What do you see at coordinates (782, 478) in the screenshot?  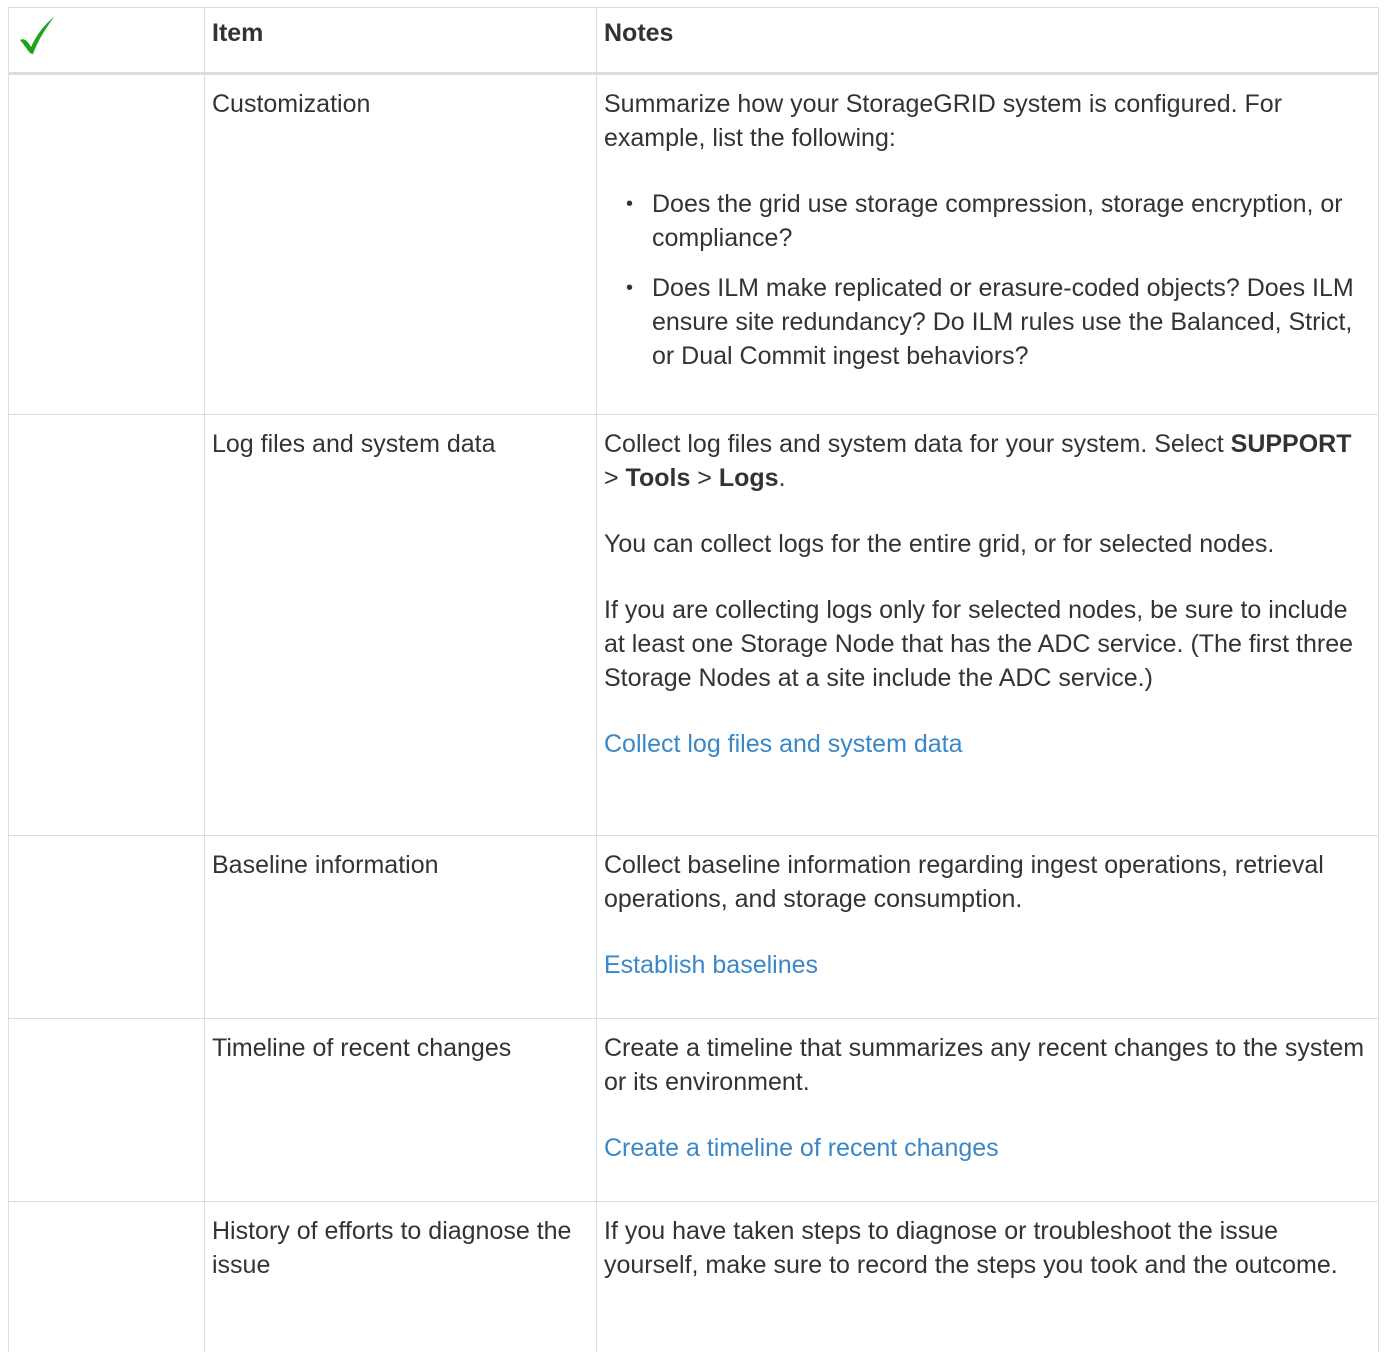 I see `sentence-end: .` at bounding box center [782, 478].